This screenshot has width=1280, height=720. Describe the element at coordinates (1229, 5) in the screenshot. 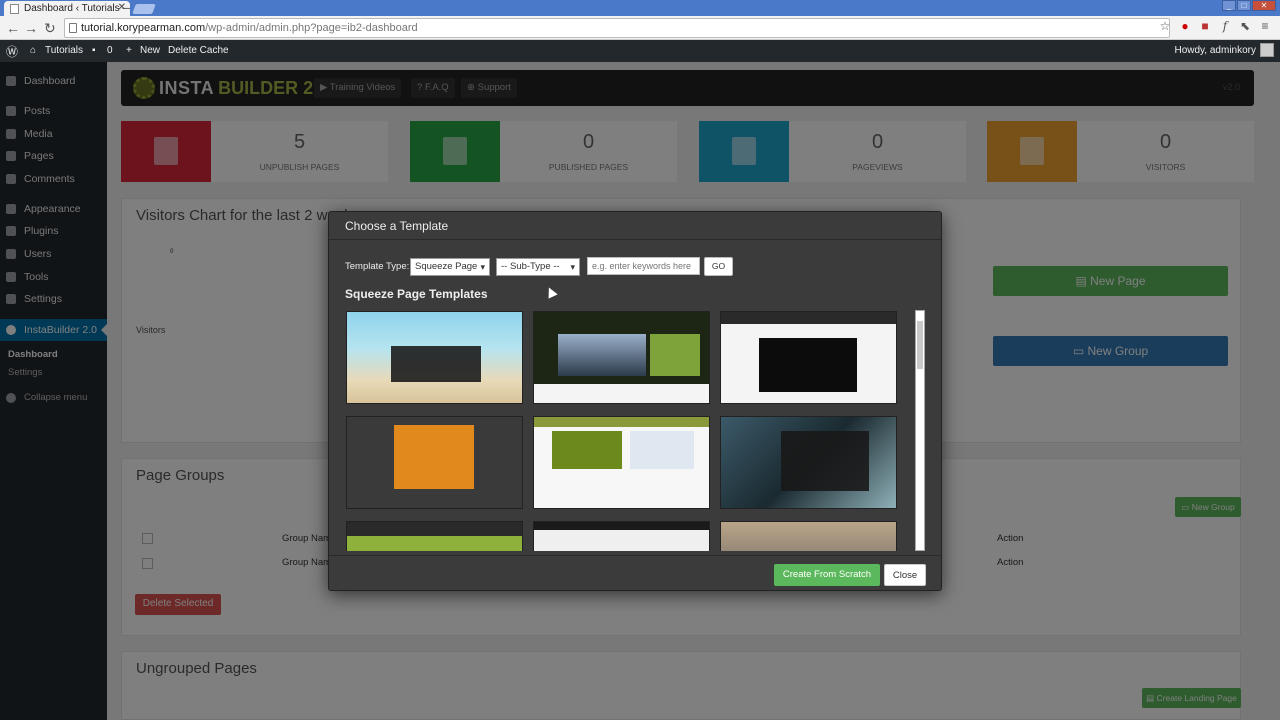

I see `minimize-icon: _` at that location.